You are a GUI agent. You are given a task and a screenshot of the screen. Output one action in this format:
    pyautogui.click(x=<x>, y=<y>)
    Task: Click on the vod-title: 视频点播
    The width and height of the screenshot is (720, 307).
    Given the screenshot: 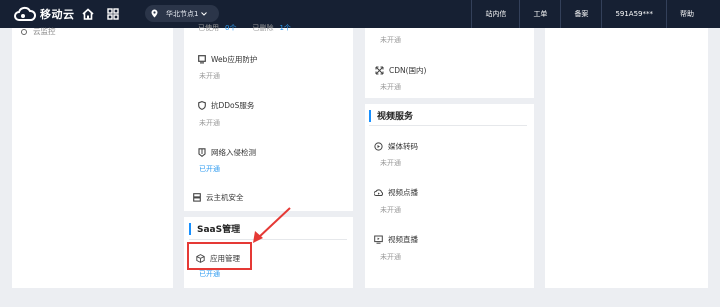 What is the action you would take?
    pyautogui.click(x=403, y=192)
    